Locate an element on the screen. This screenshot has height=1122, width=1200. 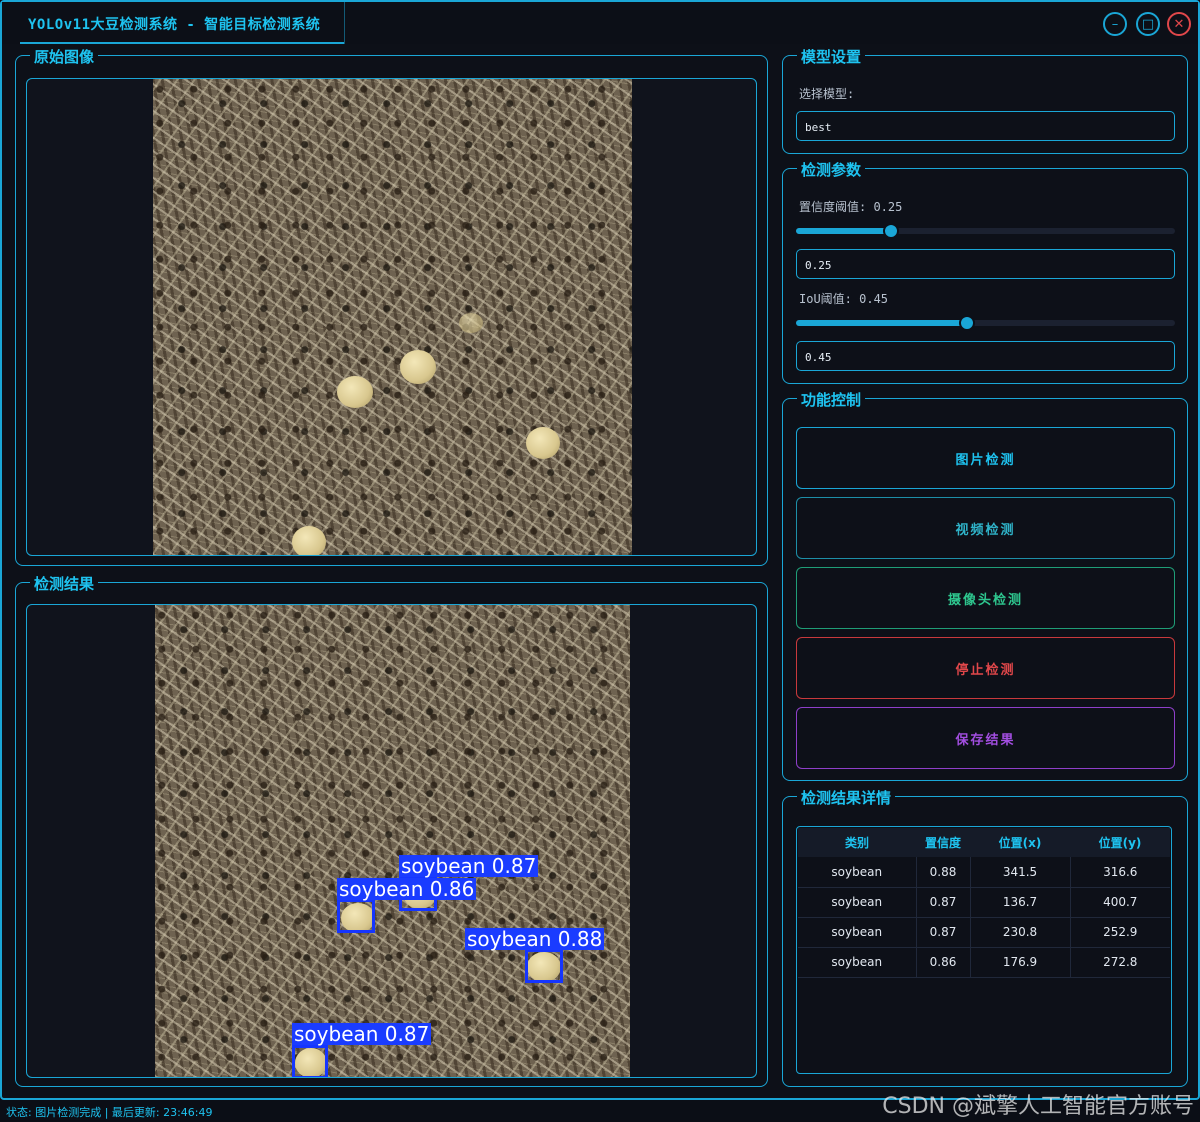
iou-slider-fill is located at coordinates (881, 323).